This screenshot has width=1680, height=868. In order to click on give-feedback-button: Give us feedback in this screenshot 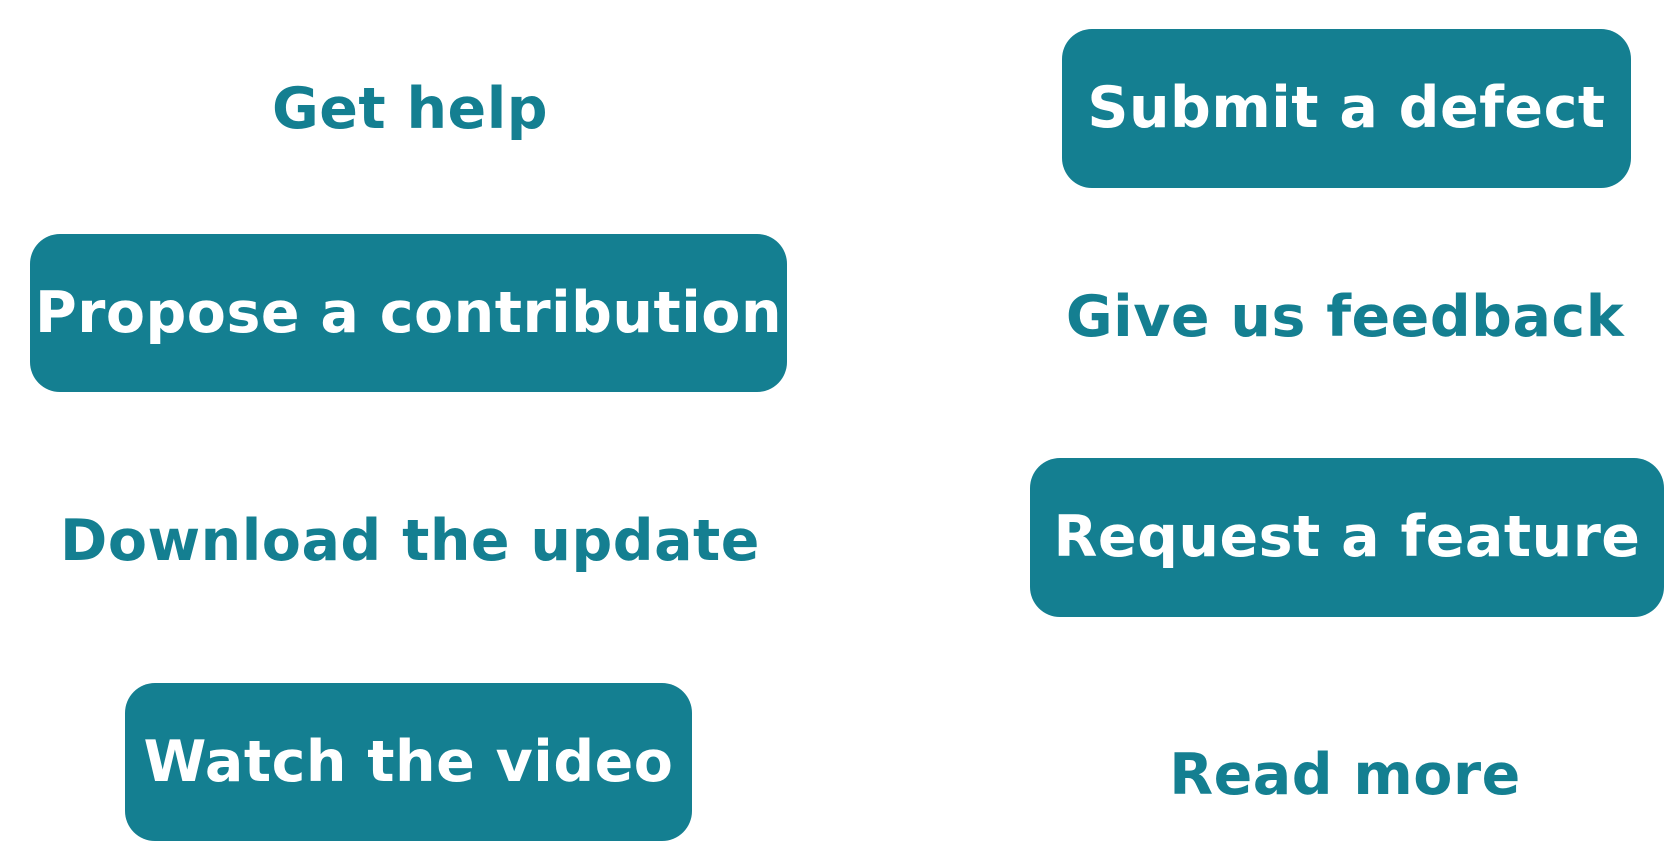, I will do `click(1345, 317)`.